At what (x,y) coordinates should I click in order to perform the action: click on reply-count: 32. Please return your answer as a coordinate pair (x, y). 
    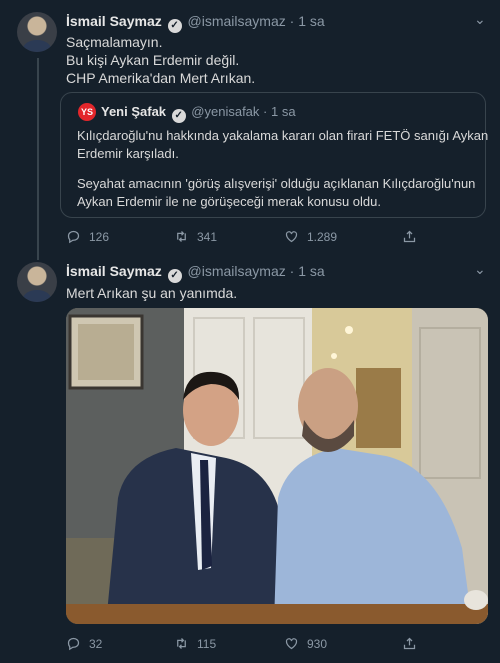
    Looking at the image, I should click on (96, 643).